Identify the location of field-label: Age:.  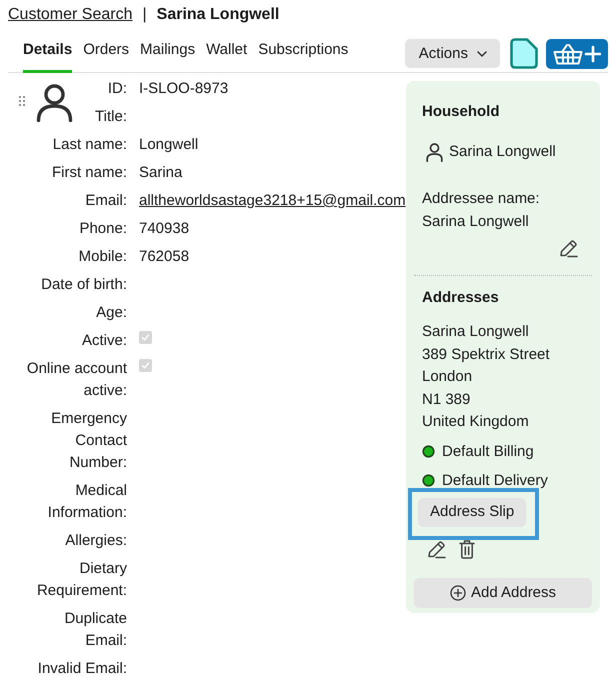
(111, 313).